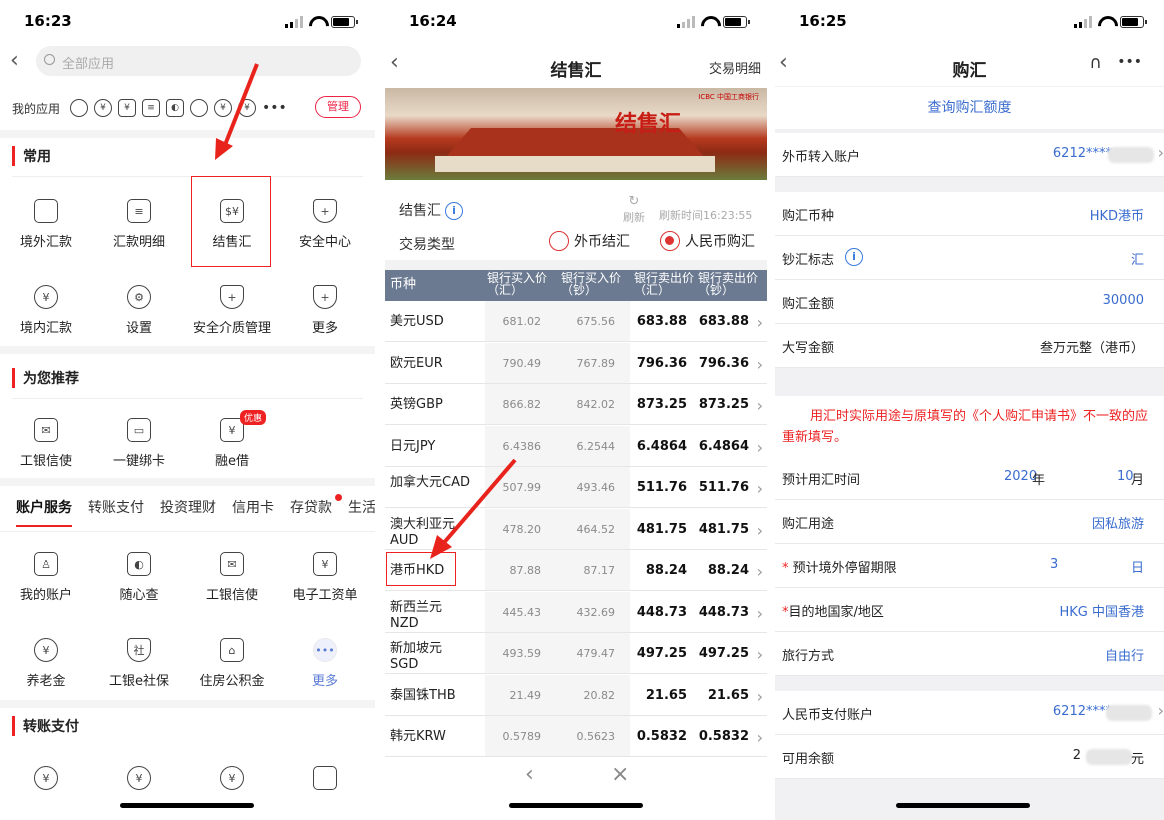  What do you see at coordinates (735, 67) in the screenshot?
I see `transaction-detail-link: 交易明细` at bounding box center [735, 67].